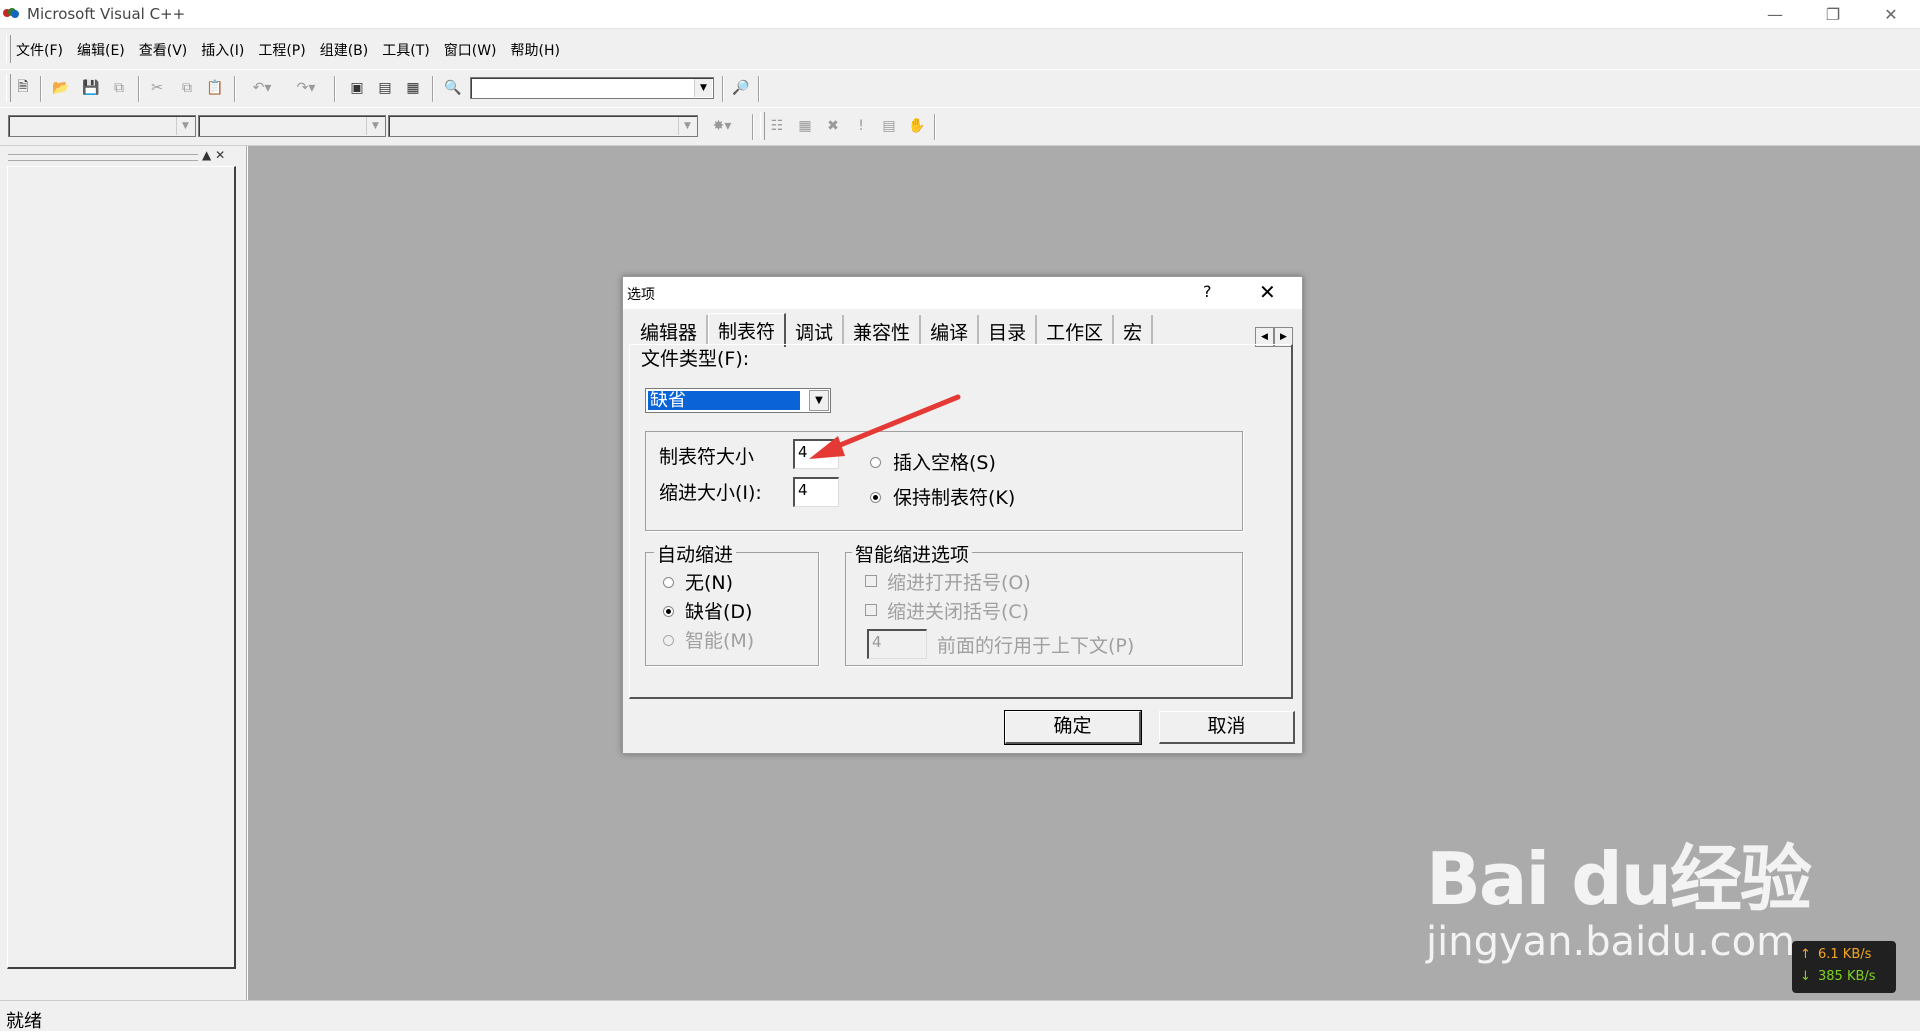 This screenshot has height=1033, width=1920. Describe the element at coordinates (121, 567) in the screenshot. I see `workspace-view` at that location.